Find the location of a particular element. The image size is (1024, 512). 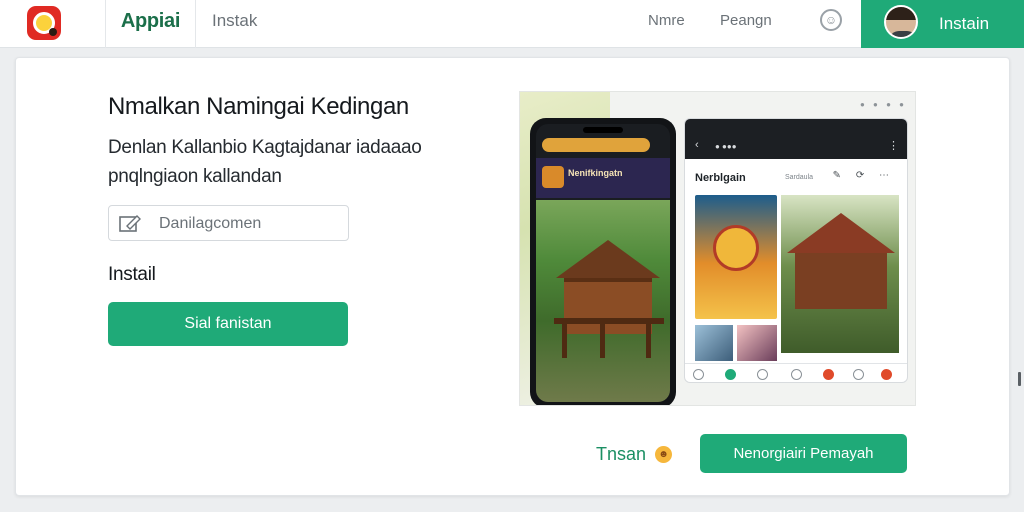

tablet-title: Nerblgain is located at coordinates (720, 178).